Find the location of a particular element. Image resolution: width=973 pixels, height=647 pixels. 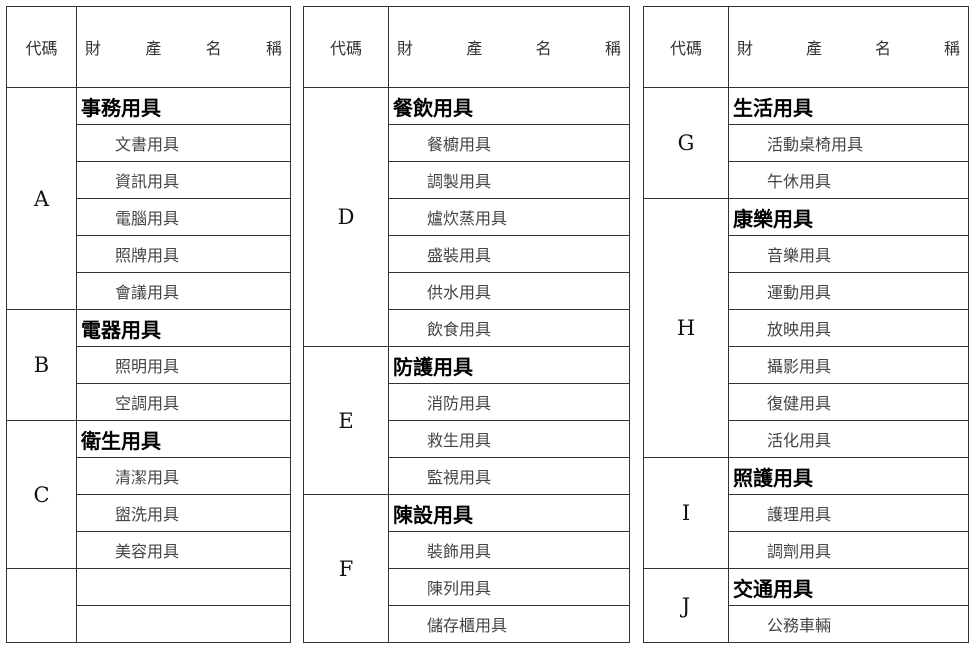

category-name: 康樂用具 is located at coordinates (848, 217).